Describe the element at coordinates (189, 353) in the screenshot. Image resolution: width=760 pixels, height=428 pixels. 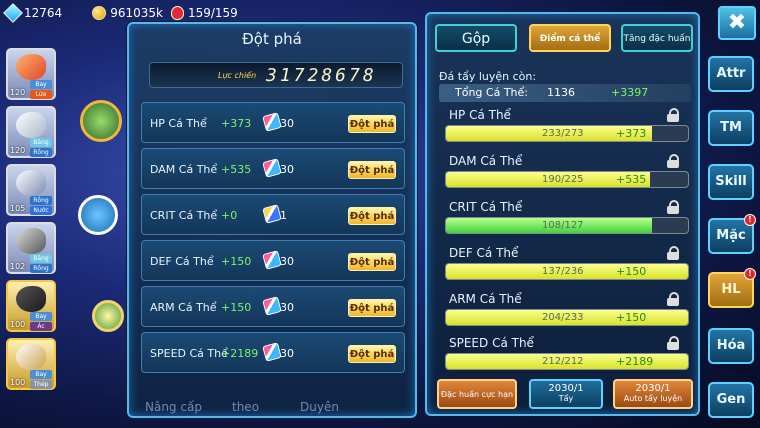
I see `stat-name: SPEED Cá Thể` at that location.